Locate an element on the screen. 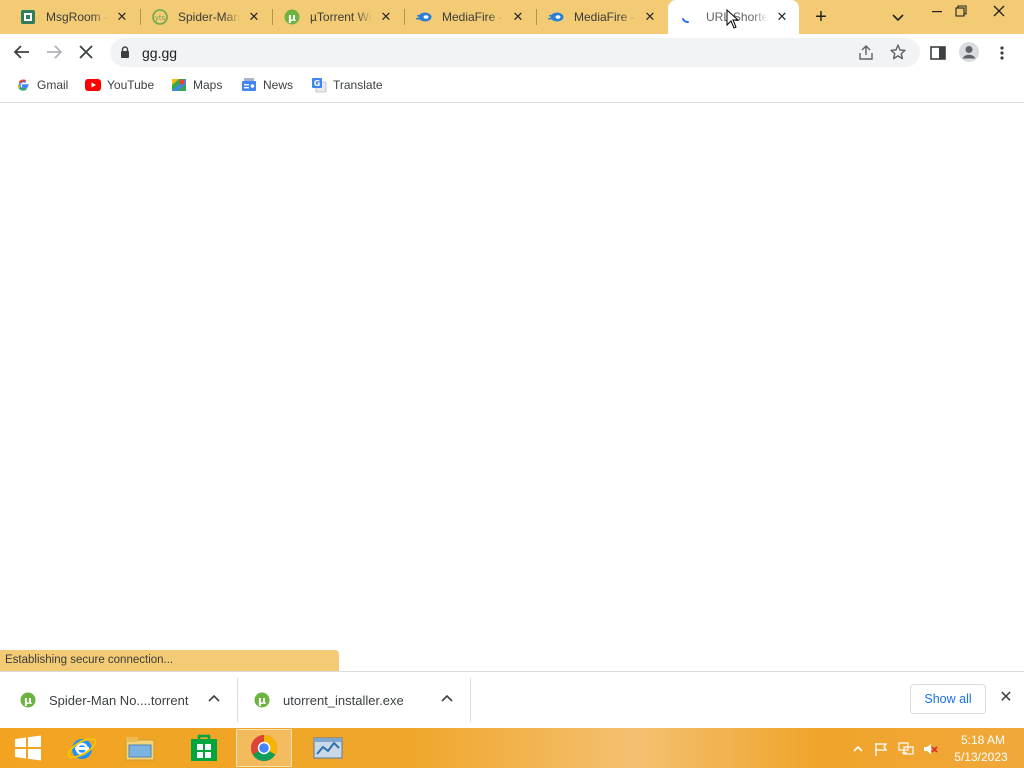  bookmark-label: News is located at coordinates (278, 85).